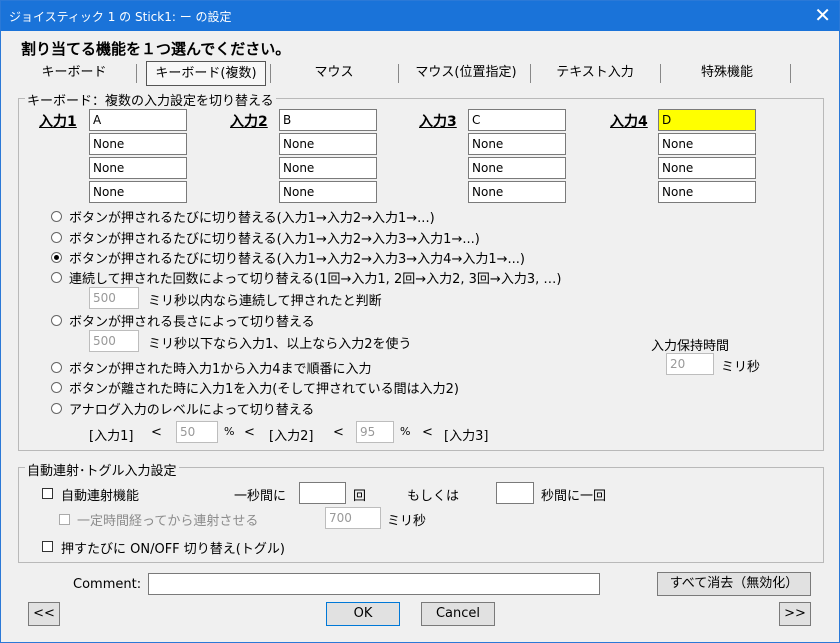 This screenshot has height=643, width=840. I want to click on consecutive-ms-label: ミリ秒以内なら連続して押されたと判断, so click(265, 301).